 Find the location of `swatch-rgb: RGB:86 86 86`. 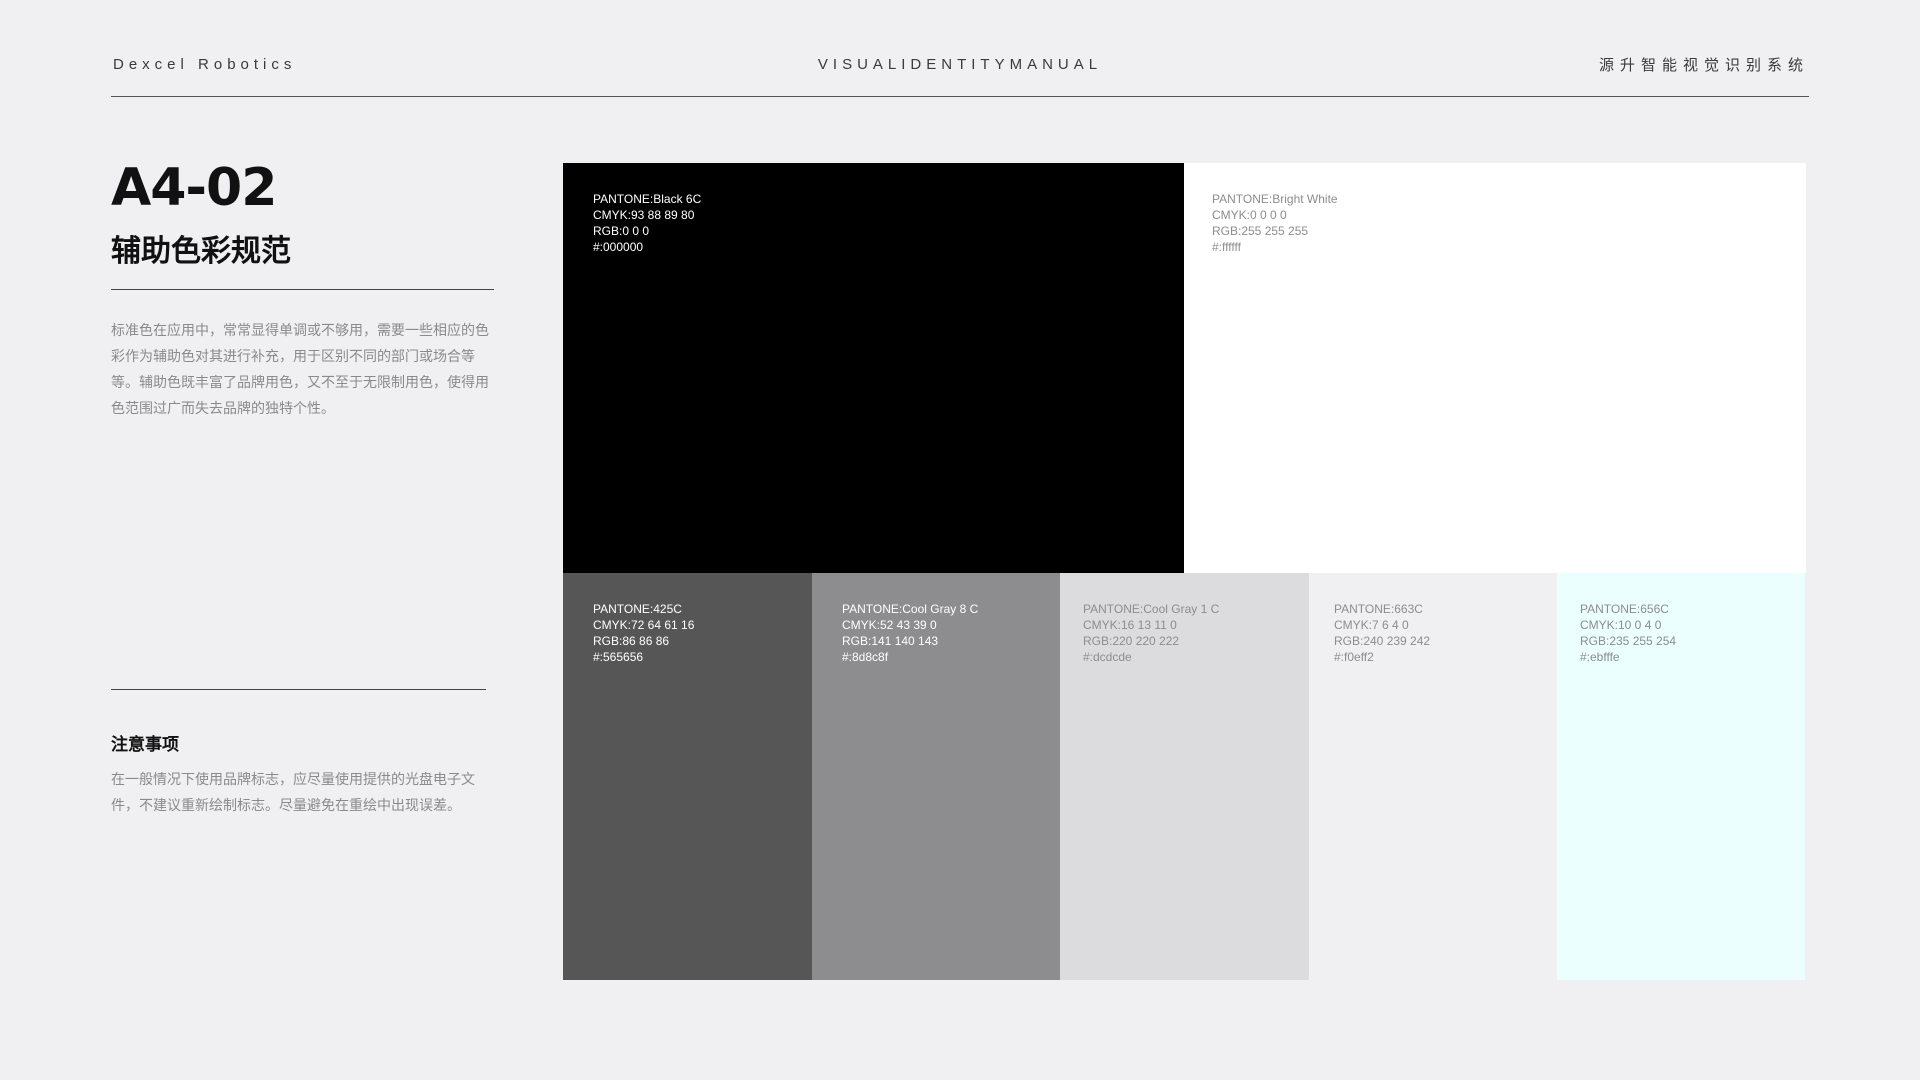

swatch-rgb: RGB:86 86 86 is located at coordinates (631, 641).